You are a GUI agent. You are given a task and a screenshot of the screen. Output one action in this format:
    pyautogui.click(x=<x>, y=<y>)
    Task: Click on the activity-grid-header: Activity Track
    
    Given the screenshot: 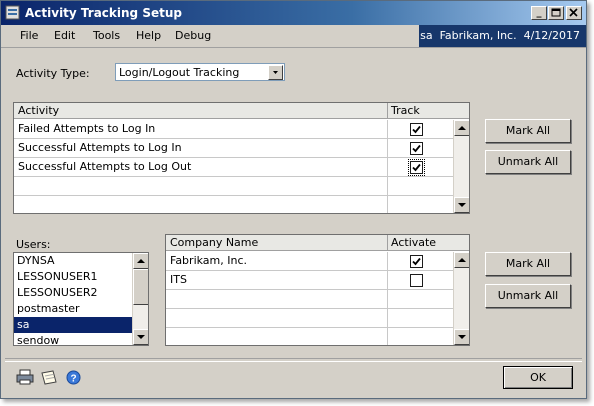 What is the action you would take?
    pyautogui.click(x=241, y=111)
    